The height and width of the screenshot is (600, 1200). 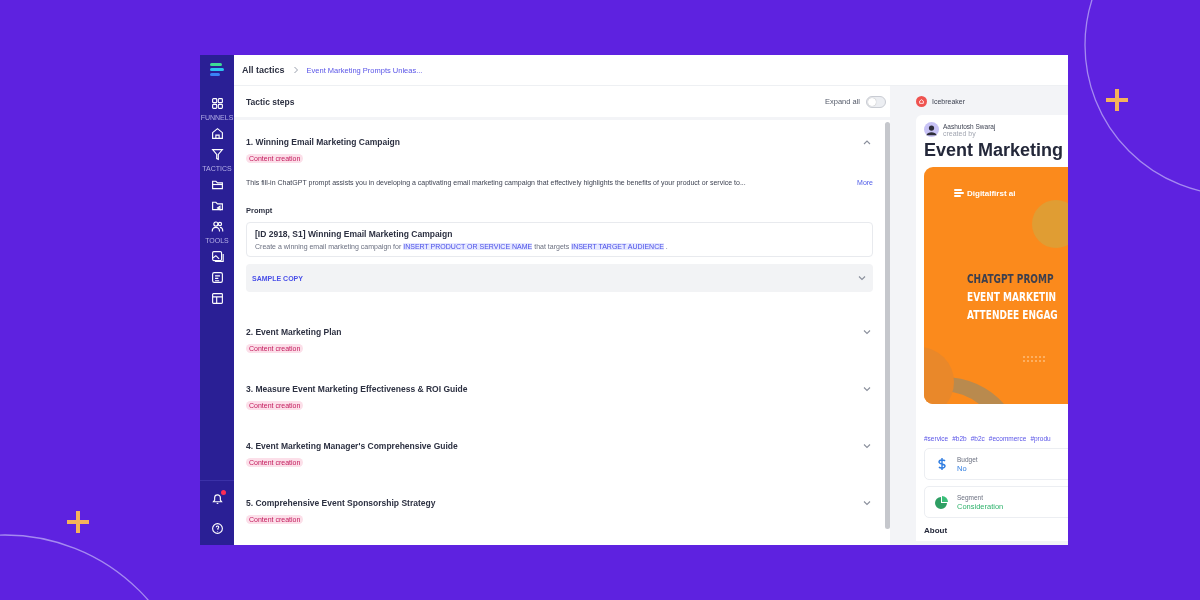 I want to click on step-title: 5. Comprehensive Event Sponsorship Strategy, so click(x=341, y=503).